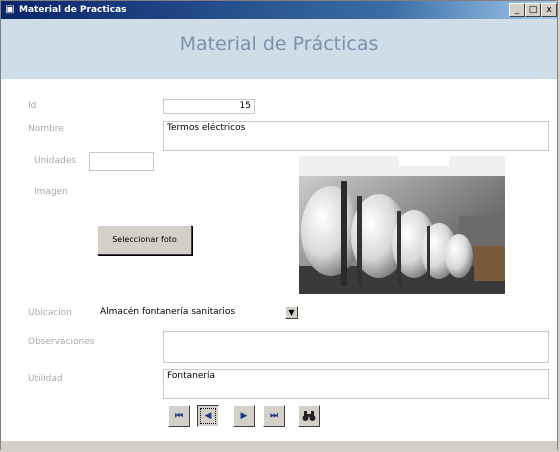 The width and height of the screenshot is (560, 452). I want to click on utilidad-field: Fontanería, so click(356, 384).